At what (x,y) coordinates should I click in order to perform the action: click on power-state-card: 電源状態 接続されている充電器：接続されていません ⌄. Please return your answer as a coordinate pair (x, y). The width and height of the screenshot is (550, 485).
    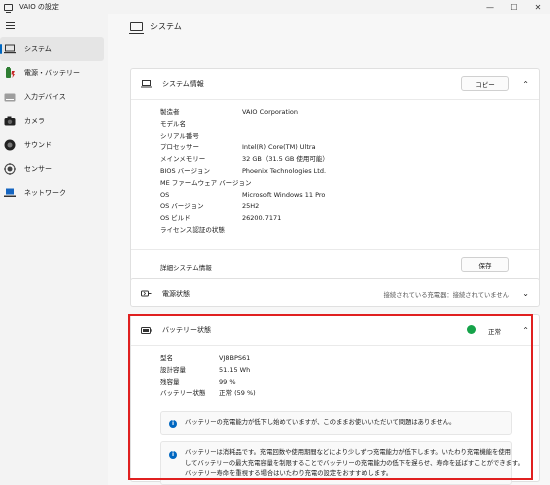
    Looking at the image, I should click on (335, 292).